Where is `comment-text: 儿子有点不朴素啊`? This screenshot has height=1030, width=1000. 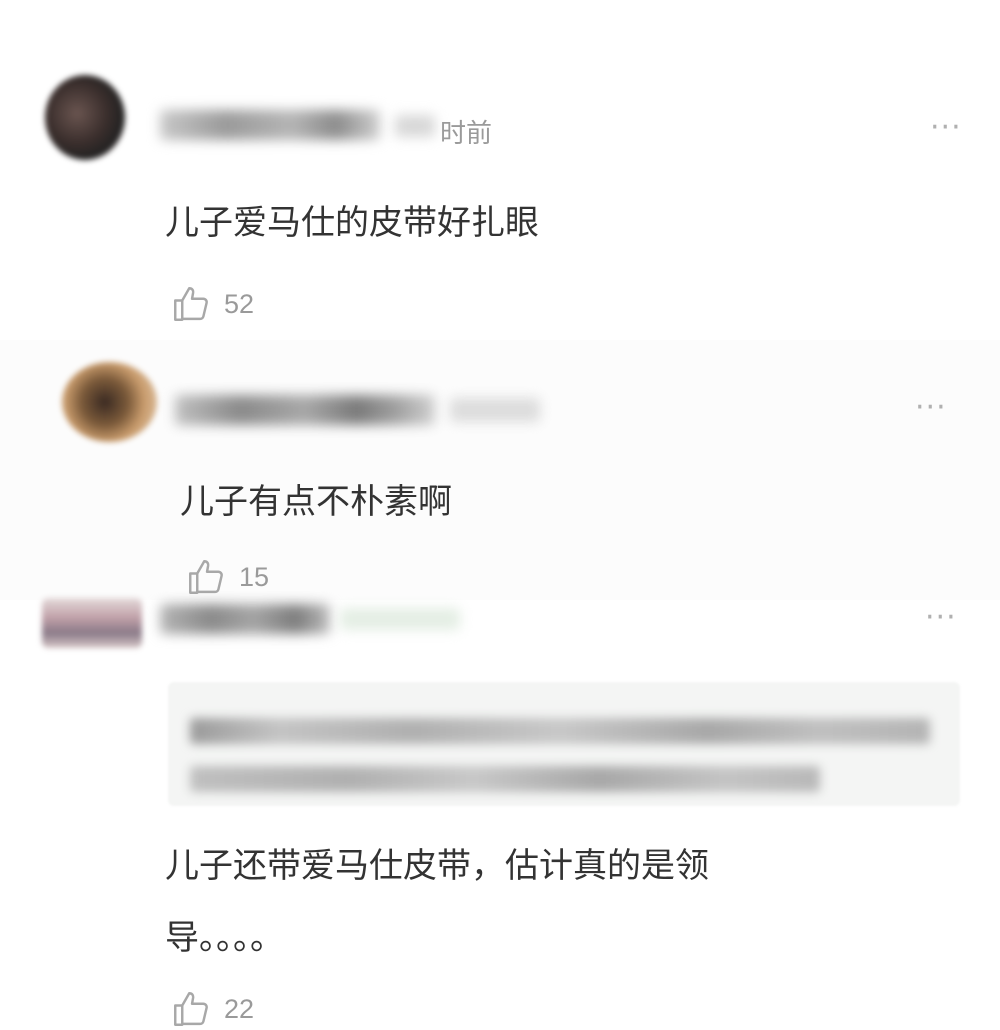 comment-text: 儿子有点不朴素啊 is located at coordinates (316, 502).